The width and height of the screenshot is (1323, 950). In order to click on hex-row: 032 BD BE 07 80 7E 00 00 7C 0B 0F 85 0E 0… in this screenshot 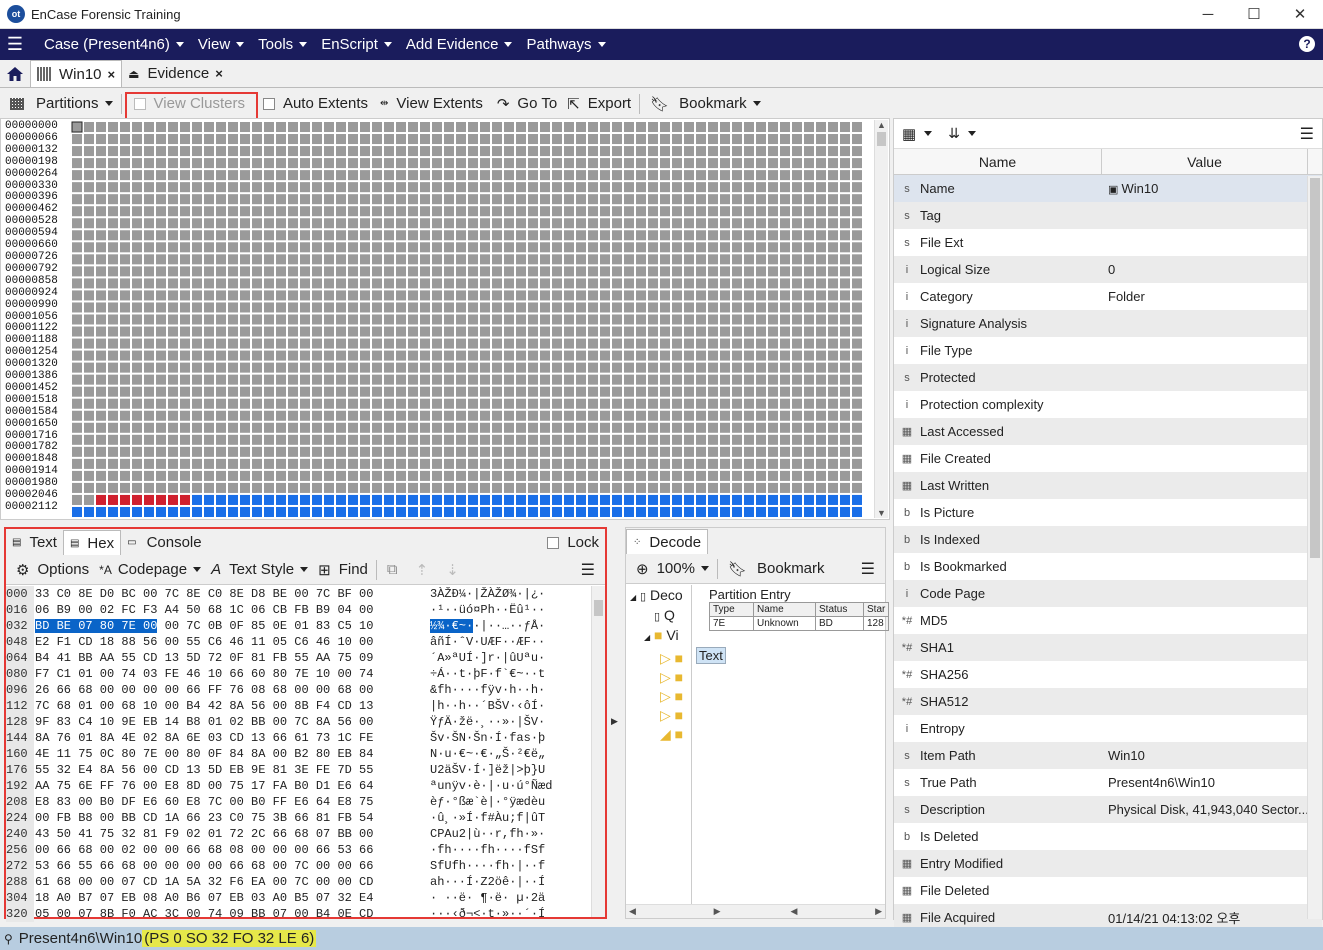, I will do `click(301, 626)`.